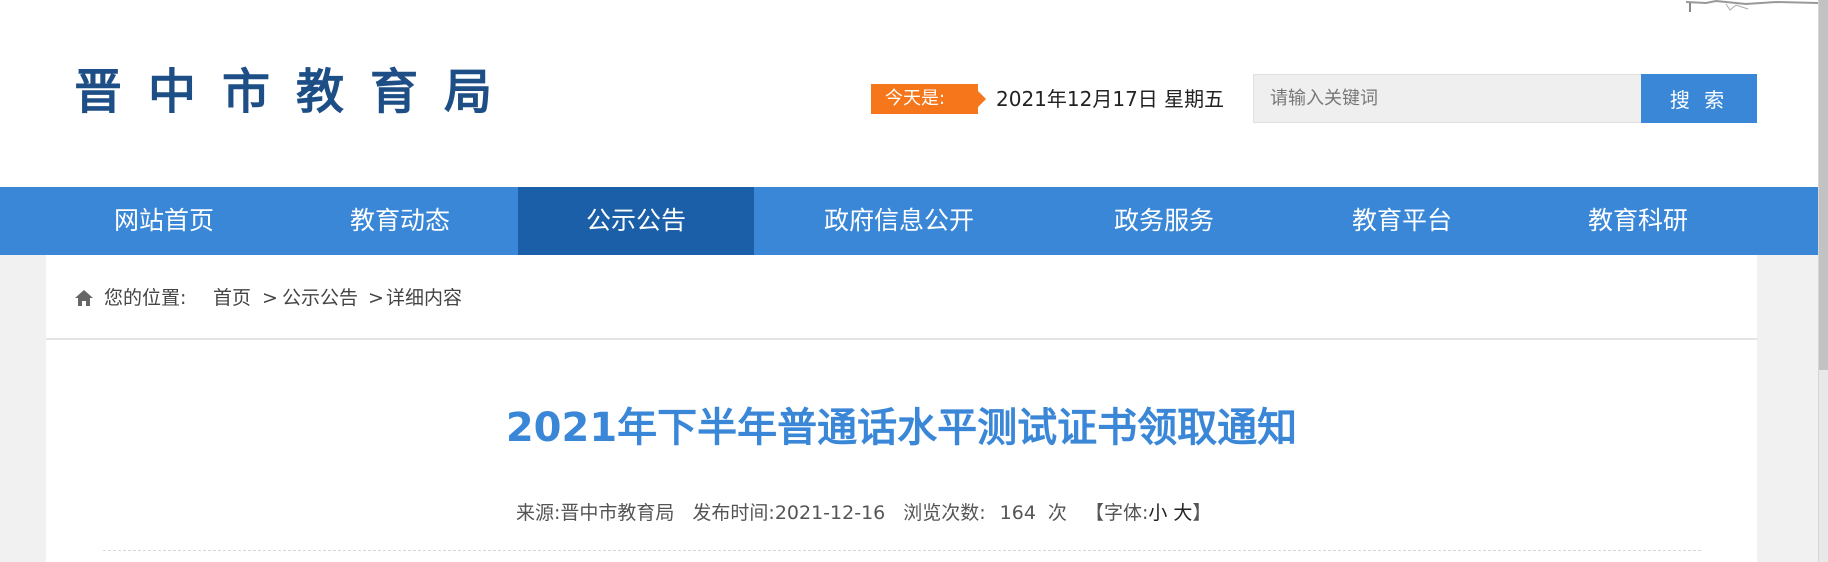  What do you see at coordinates (84, 298) in the screenshot?
I see `home-icon` at bounding box center [84, 298].